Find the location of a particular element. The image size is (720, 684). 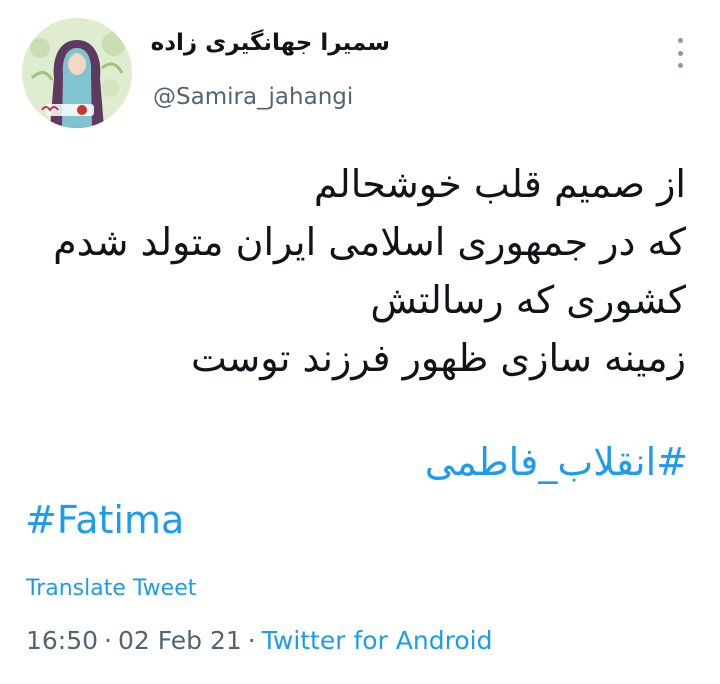

hashtag-link: #Fatima is located at coordinates (104, 520).